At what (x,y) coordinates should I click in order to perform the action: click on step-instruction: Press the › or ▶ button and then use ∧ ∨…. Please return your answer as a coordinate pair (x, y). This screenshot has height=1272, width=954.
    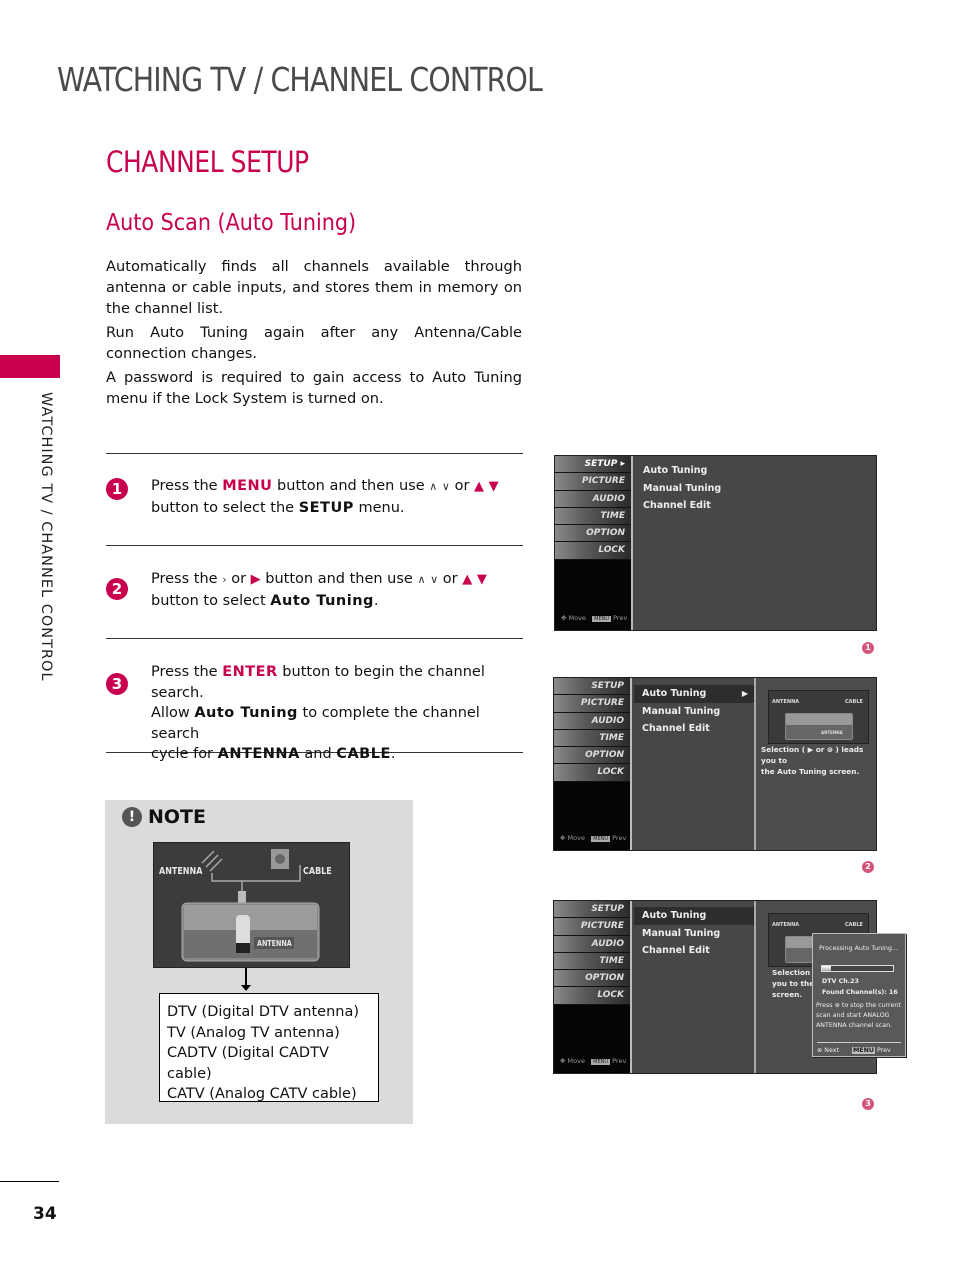
    Looking at the image, I should click on (341, 590).